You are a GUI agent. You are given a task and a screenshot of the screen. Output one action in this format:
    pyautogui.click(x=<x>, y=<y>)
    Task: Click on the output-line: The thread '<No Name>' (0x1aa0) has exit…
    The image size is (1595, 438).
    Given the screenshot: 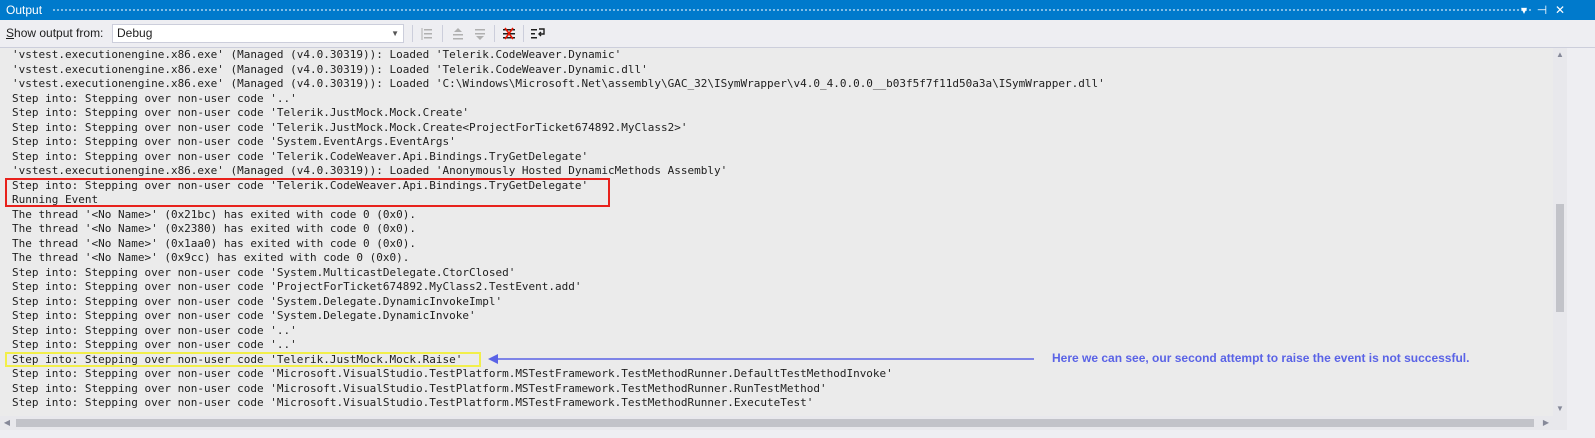 What is the action you would take?
    pyautogui.click(x=214, y=243)
    